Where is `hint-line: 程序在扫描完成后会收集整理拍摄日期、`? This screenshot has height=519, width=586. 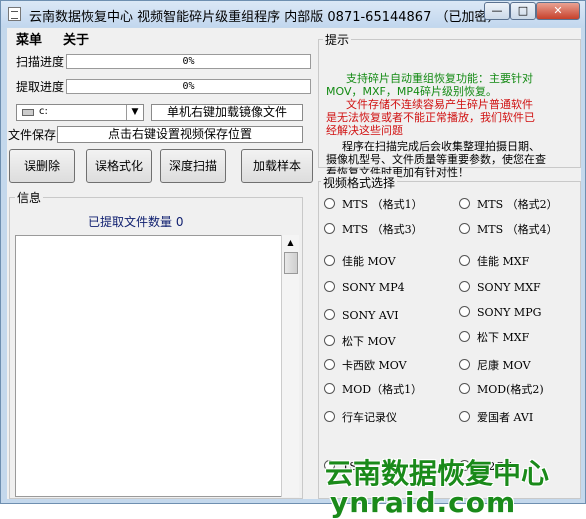 hint-line: 程序在扫描完成后会收集整理拍摄日期、 is located at coordinates (441, 146).